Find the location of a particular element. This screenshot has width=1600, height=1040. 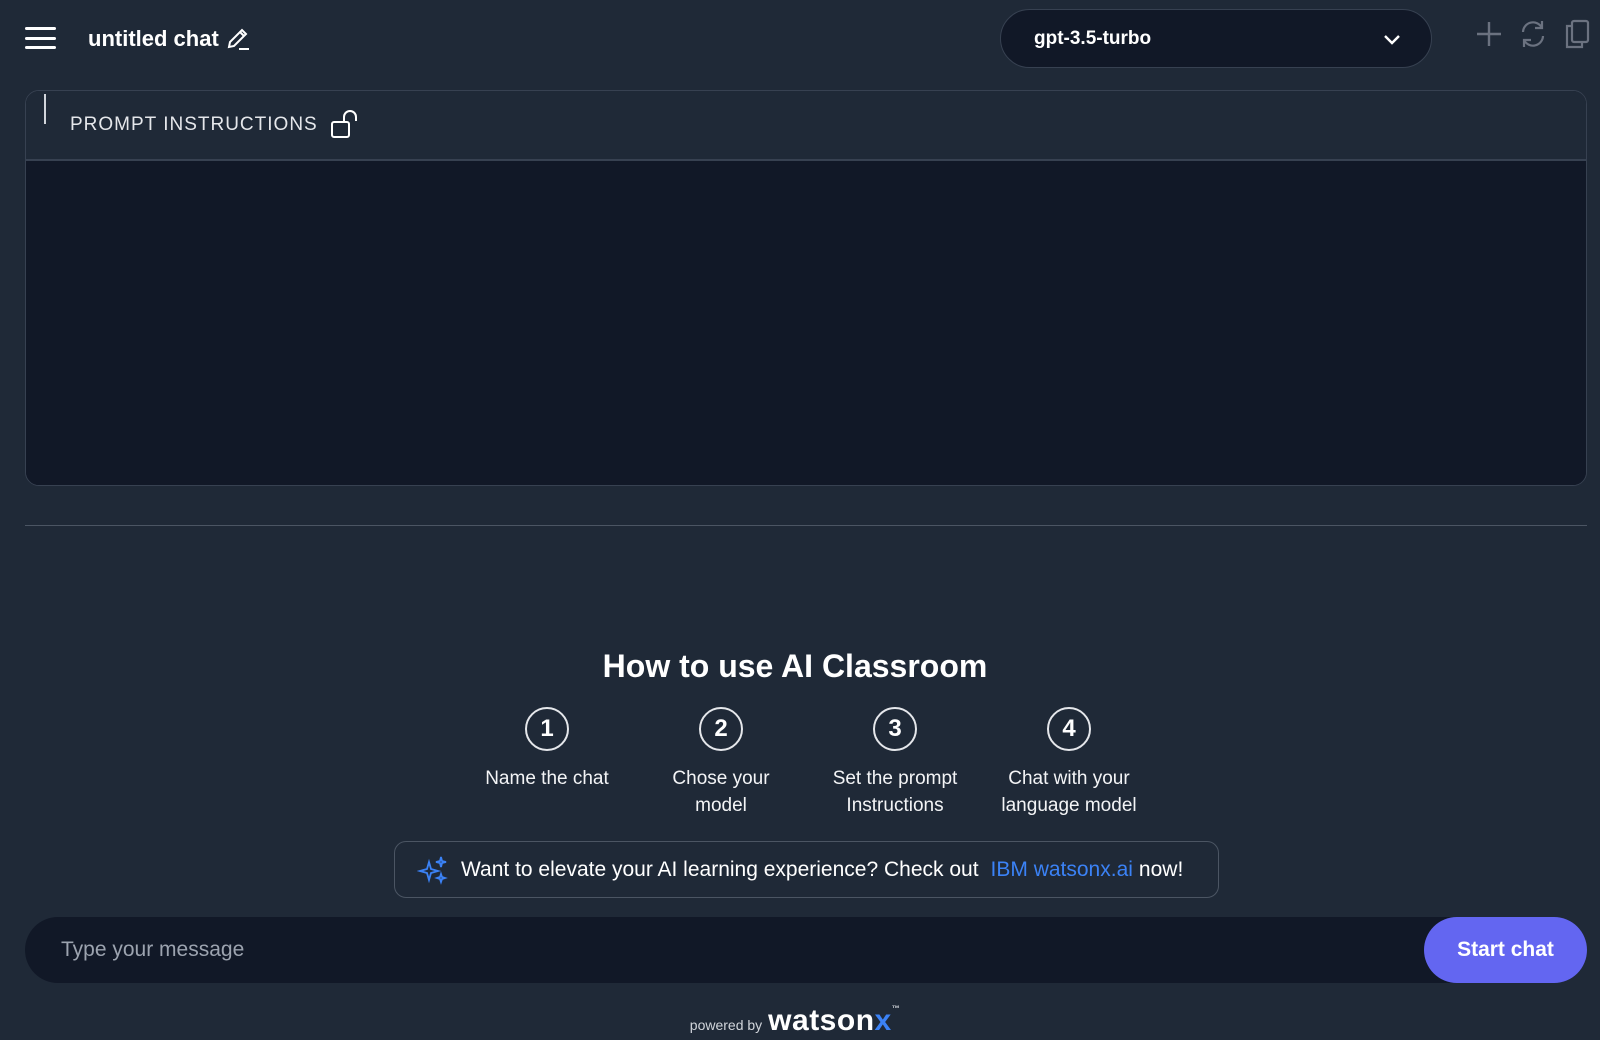

prompt-instructions-title: PROMPT INSTRUCTIONS is located at coordinates (194, 124).